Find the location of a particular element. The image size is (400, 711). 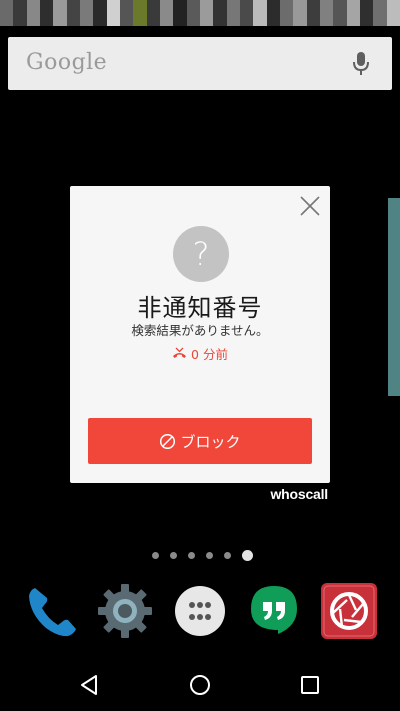

google-logo: Google is located at coordinates (67, 62).